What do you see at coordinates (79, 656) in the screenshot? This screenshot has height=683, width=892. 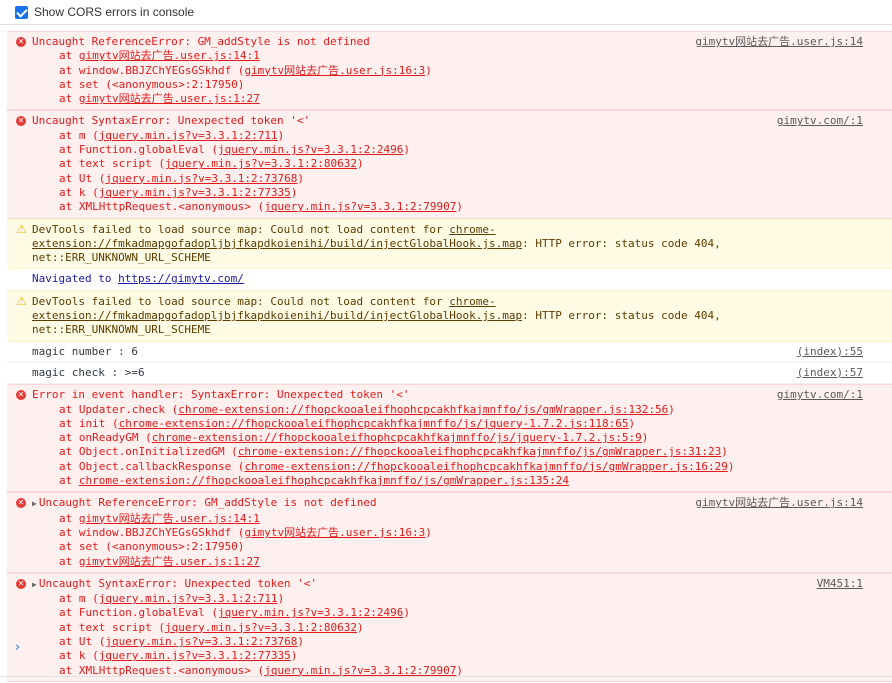 I see `stack-frame-text: at k (` at bounding box center [79, 656].